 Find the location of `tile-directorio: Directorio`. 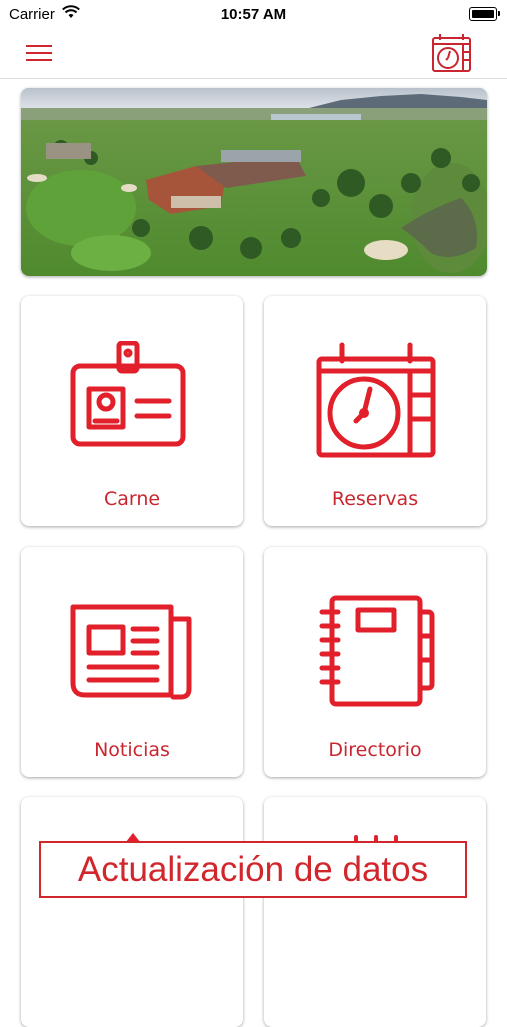

tile-directorio: Directorio is located at coordinates (375, 662).